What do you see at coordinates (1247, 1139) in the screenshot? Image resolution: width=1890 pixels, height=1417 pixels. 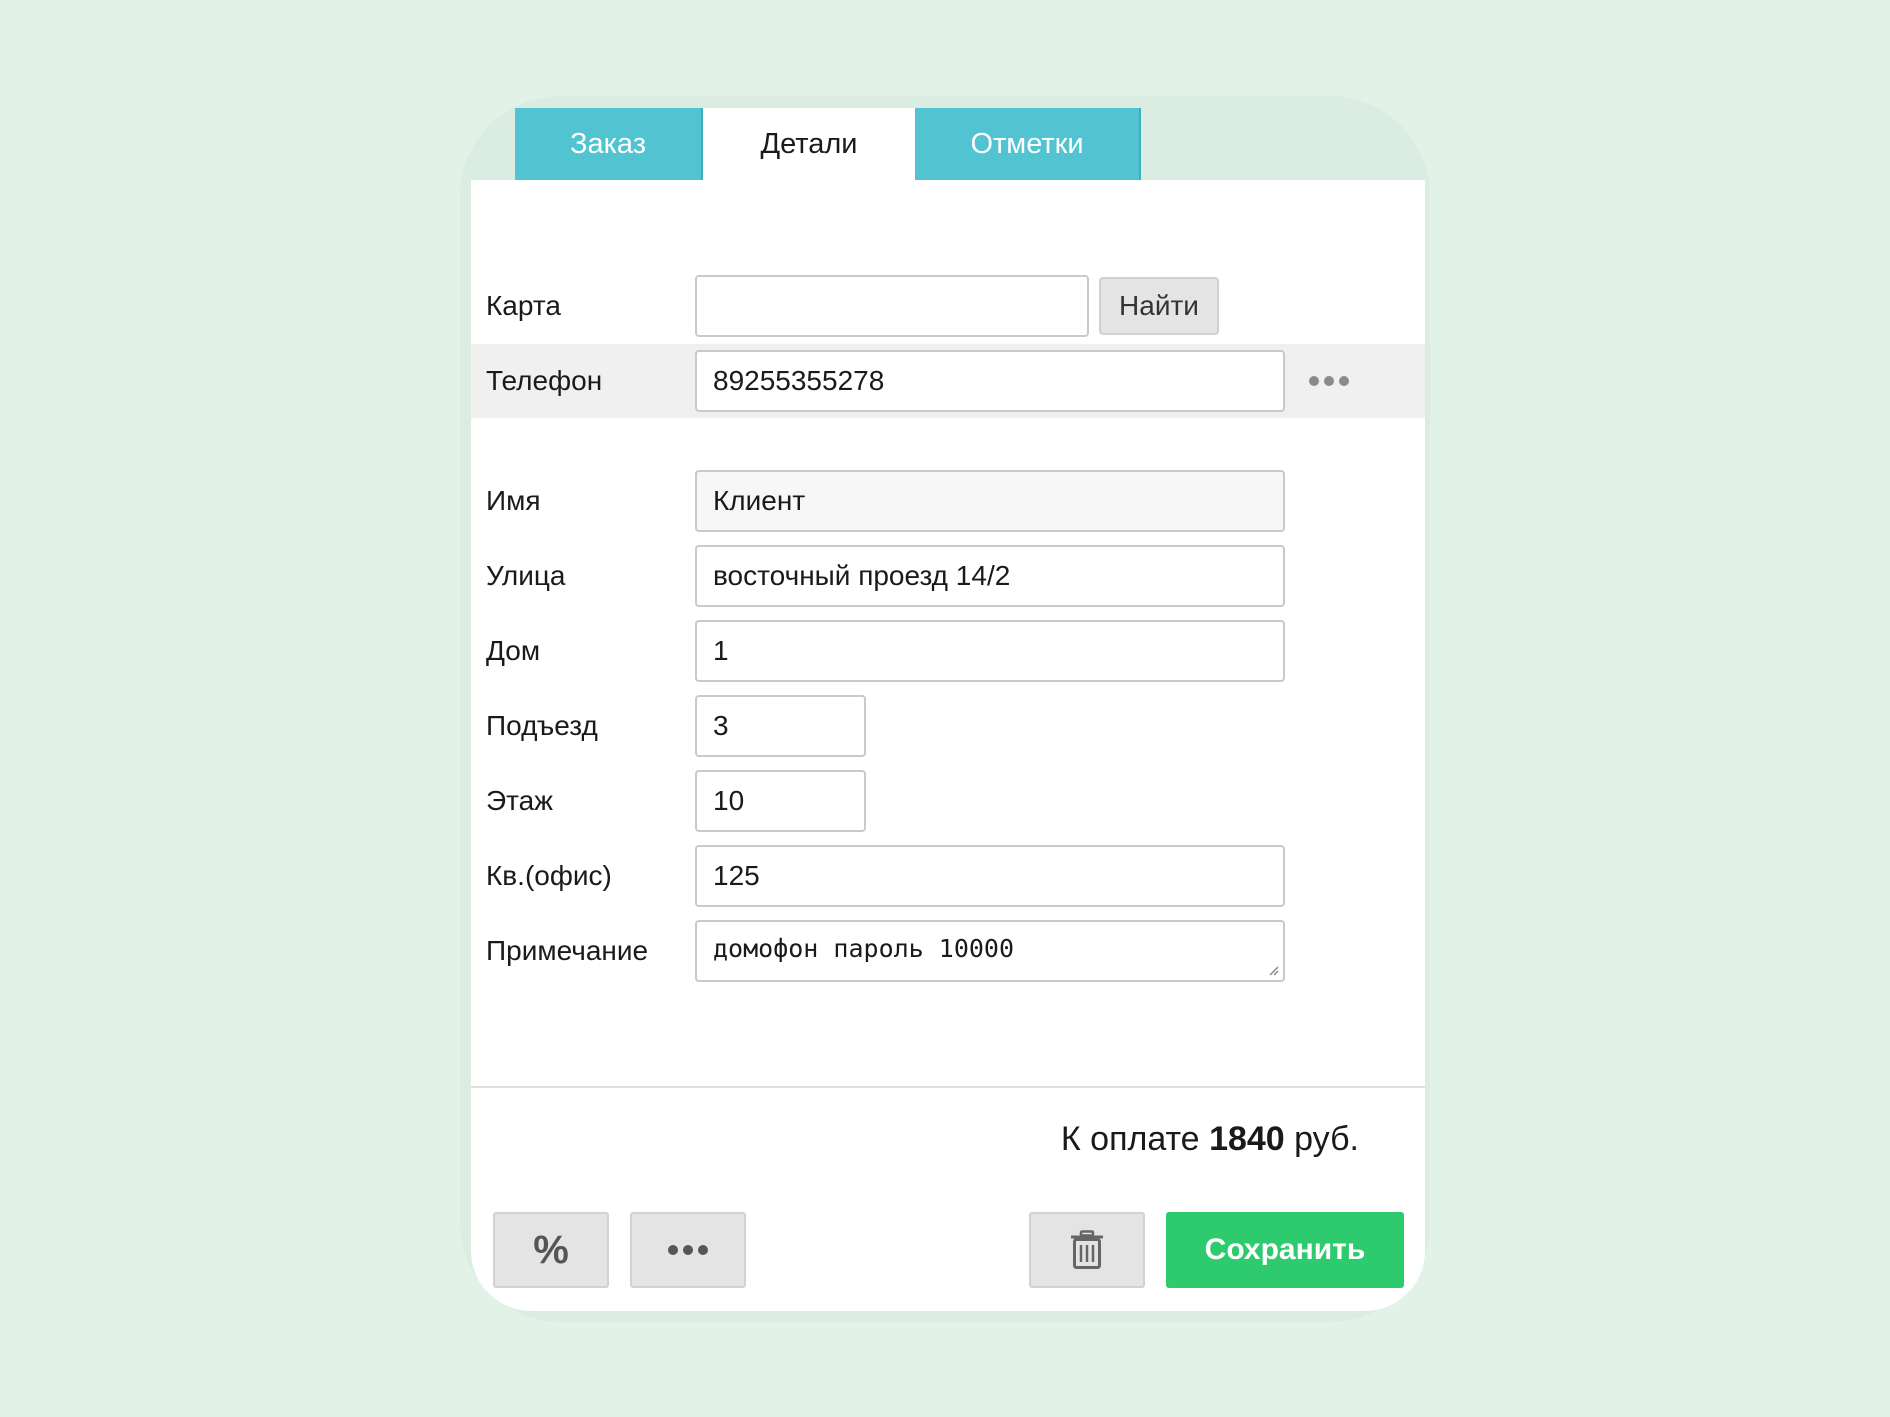 I see `total-amount: 1840` at bounding box center [1247, 1139].